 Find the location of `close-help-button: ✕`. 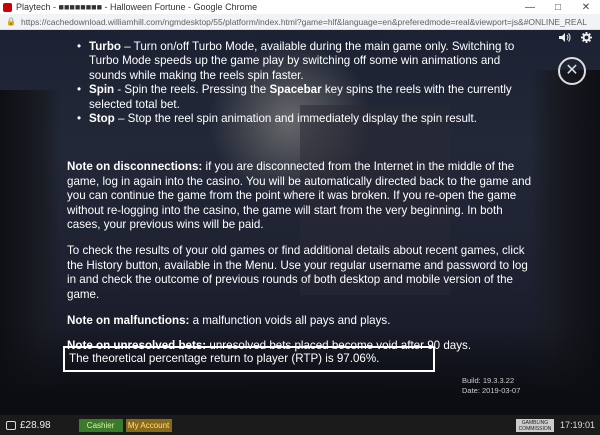

close-help-button: ✕ is located at coordinates (572, 71).